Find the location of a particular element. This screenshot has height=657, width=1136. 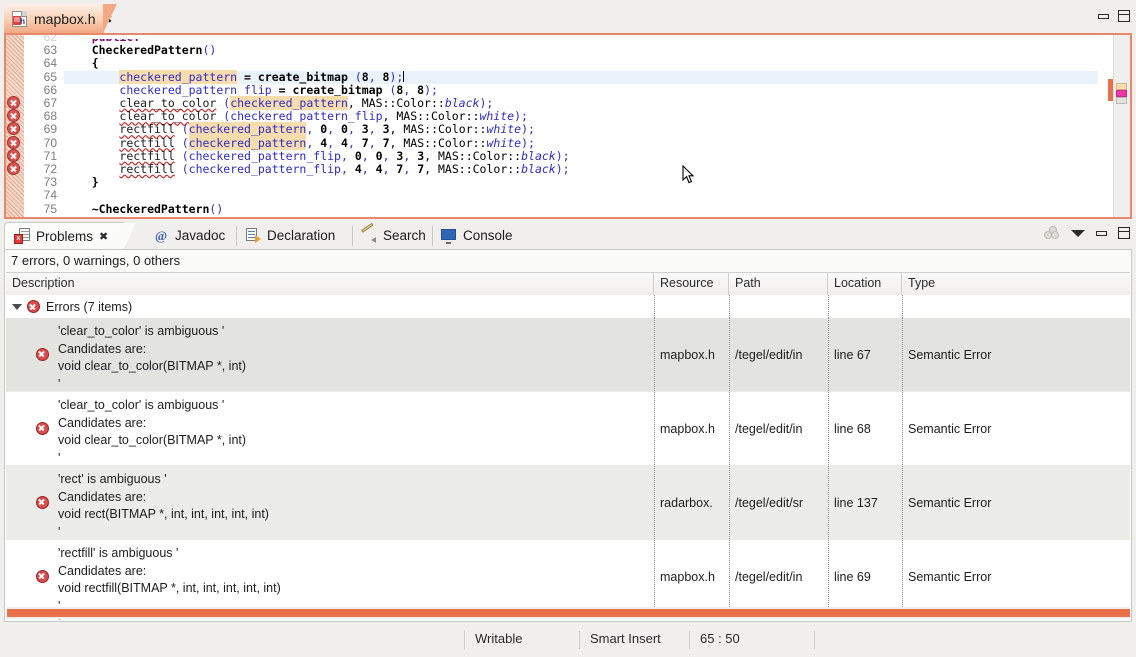

tab-javadoc: @ Javadoc is located at coordinates (190, 235).